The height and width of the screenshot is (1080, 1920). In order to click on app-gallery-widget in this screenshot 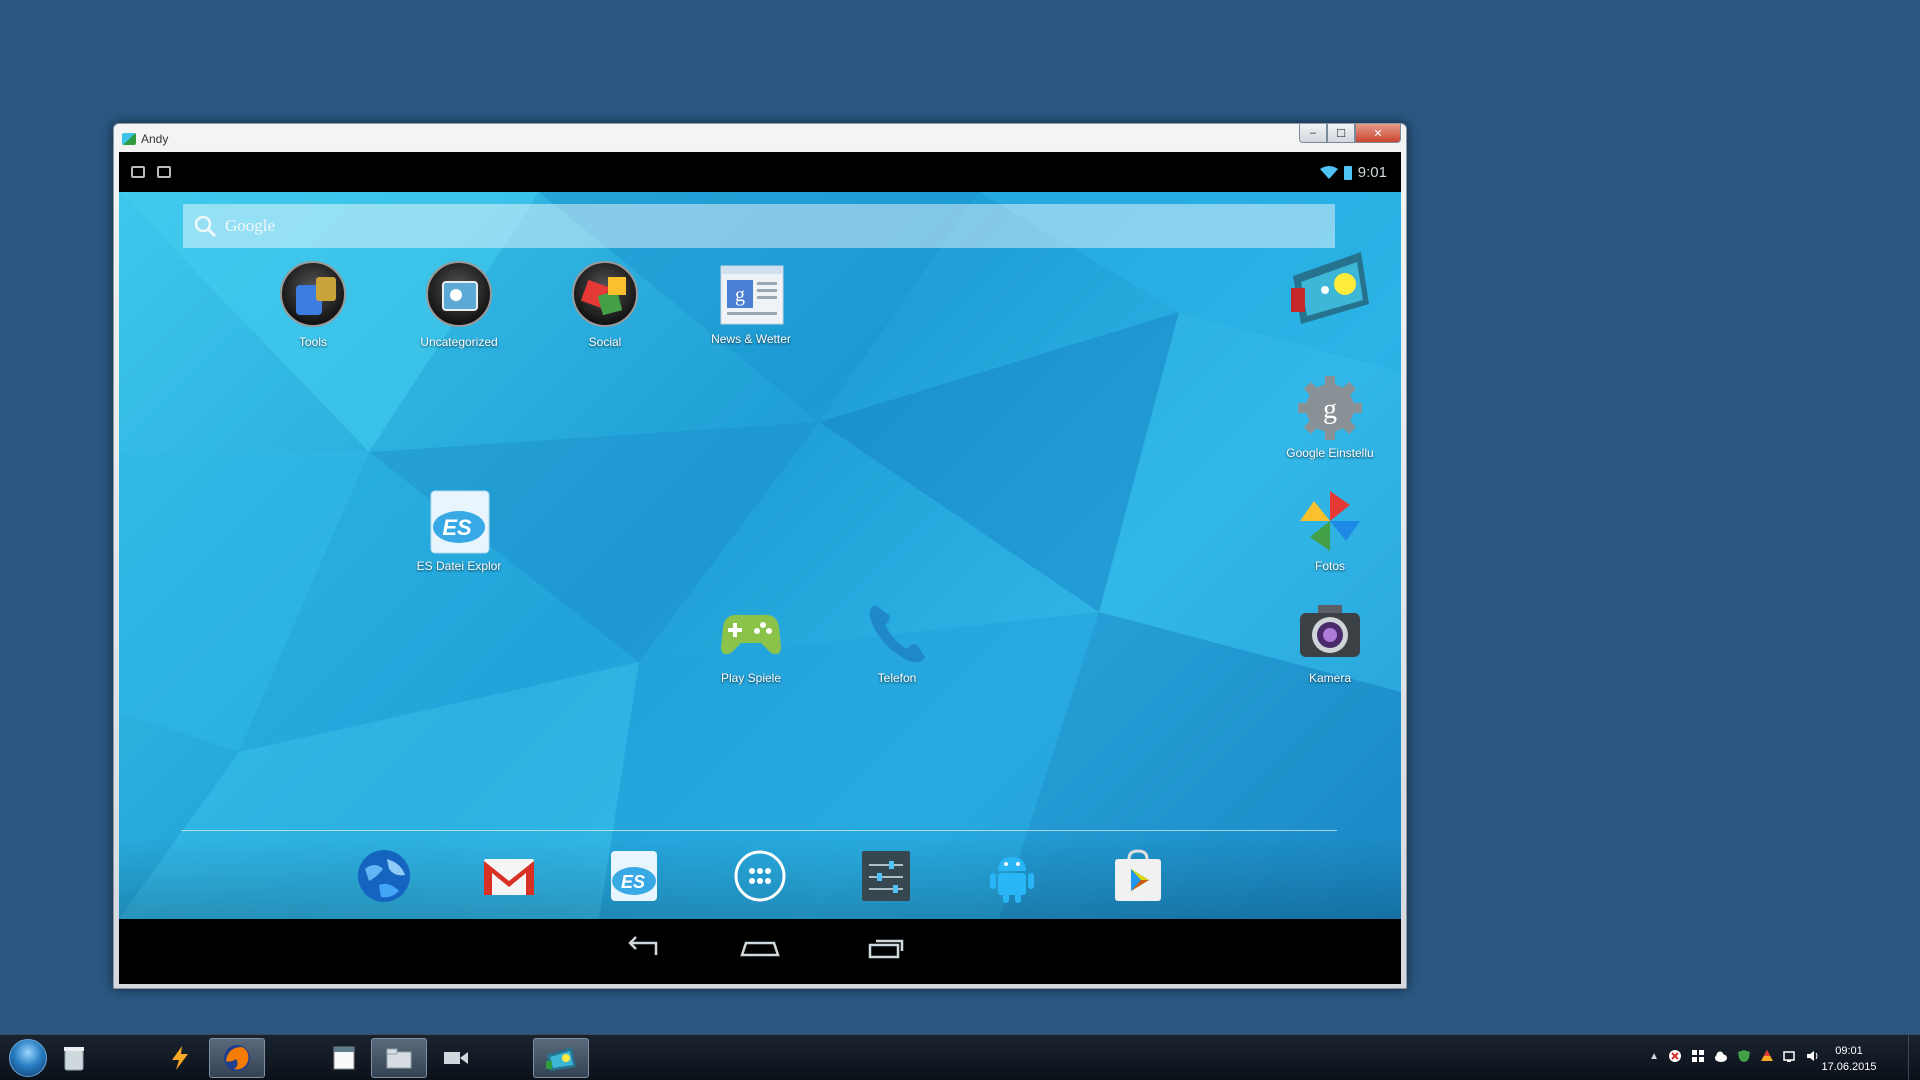, I will do `click(1330, 287)`.